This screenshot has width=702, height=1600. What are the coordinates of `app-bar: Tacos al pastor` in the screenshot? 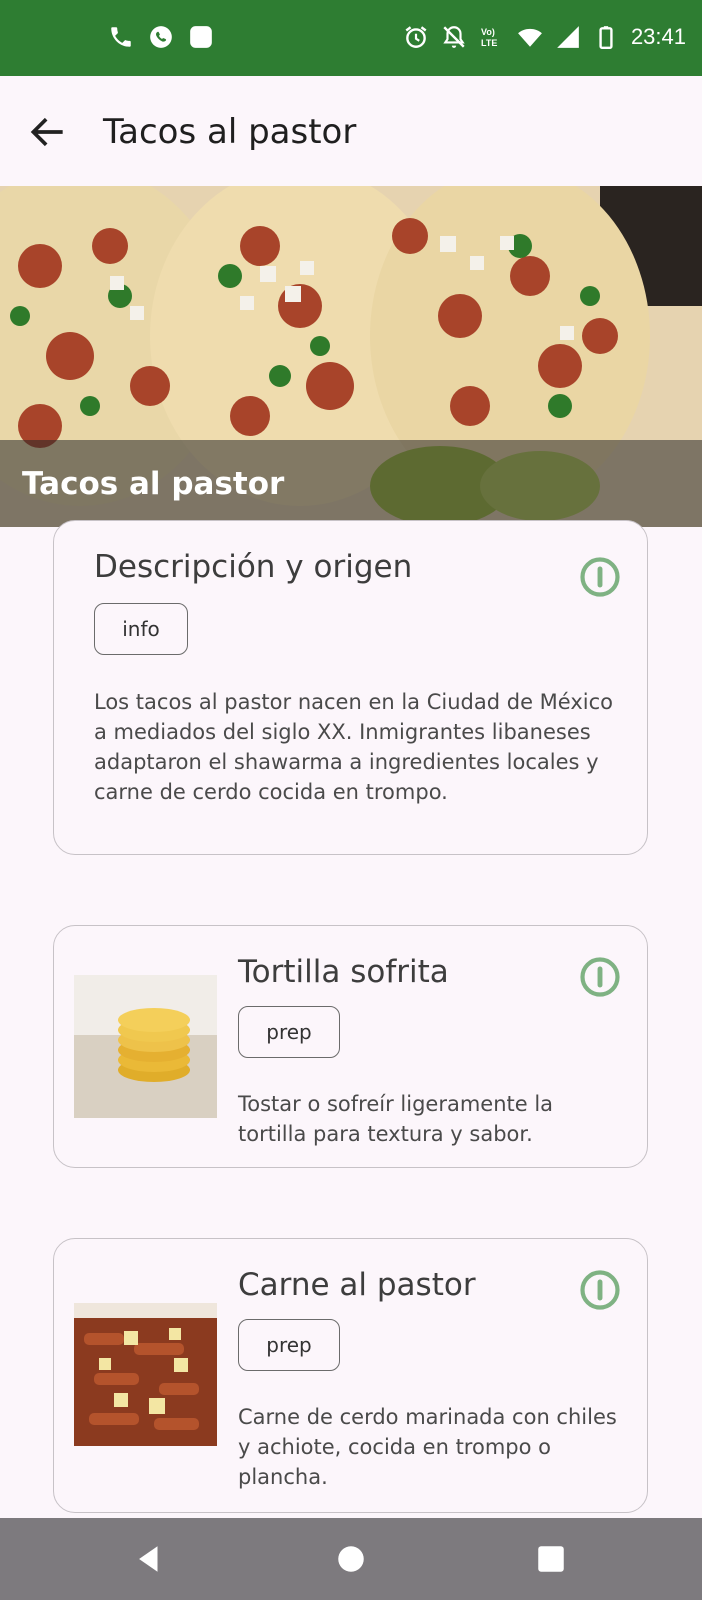 It's located at (351, 131).